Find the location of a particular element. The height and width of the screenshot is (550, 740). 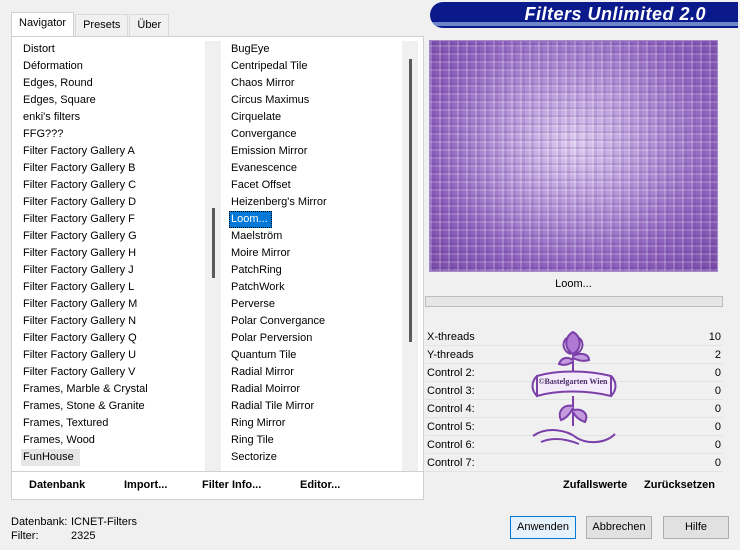

filter-item: Convergance is located at coordinates (319, 134).